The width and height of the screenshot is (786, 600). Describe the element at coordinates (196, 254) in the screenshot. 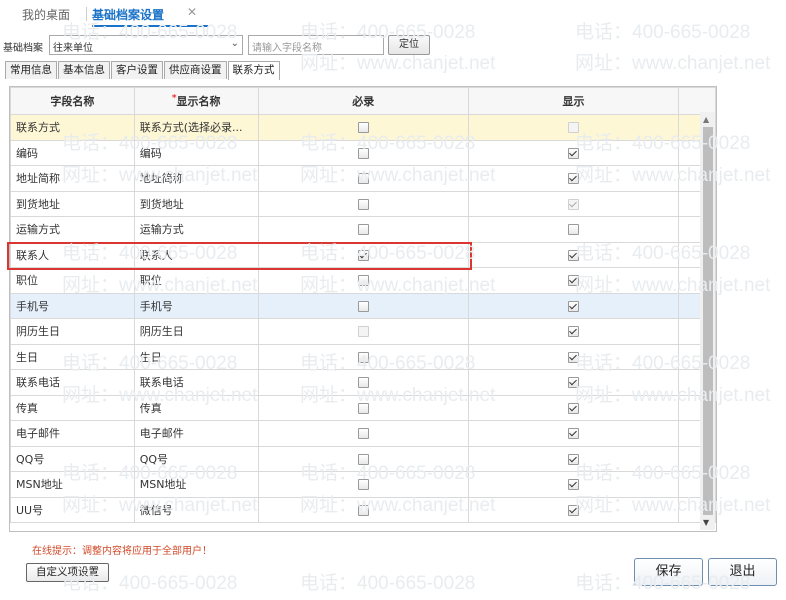

I see `cell-display-name: 联系人` at that location.